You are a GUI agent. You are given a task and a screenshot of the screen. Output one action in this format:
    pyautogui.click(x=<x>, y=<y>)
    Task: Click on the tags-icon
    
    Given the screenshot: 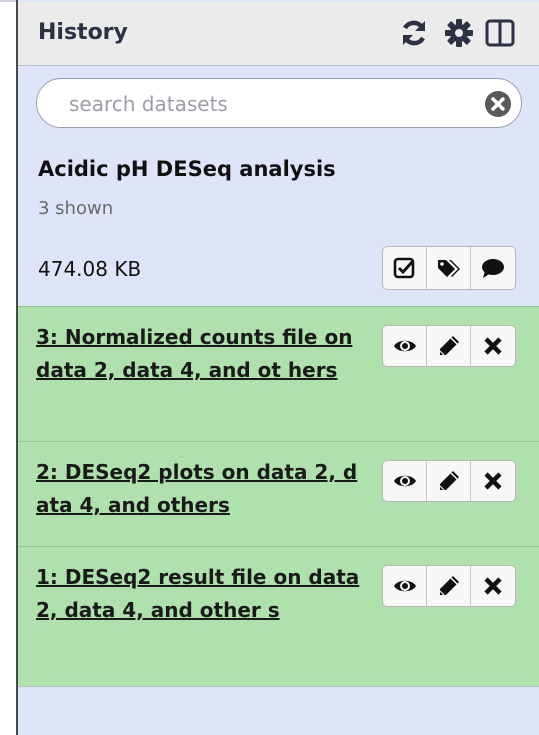 What is the action you would take?
    pyautogui.click(x=448, y=268)
    